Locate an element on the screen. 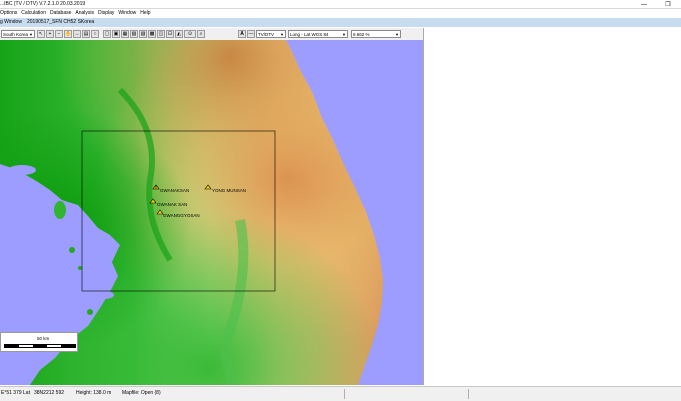 The height and width of the screenshot is (401, 681). region-value: South Korea is located at coordinates (16, 34).